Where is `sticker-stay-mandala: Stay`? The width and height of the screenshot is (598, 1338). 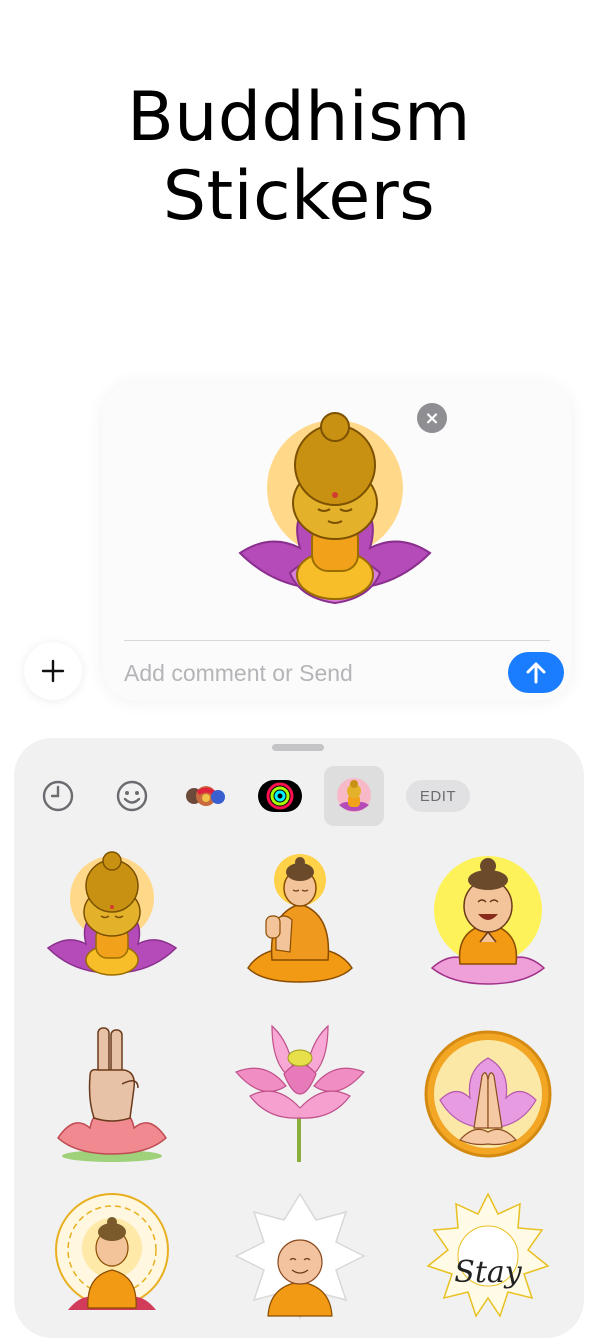 sticker-stay-mandala: Stay is located at coordinates (488, 1260).